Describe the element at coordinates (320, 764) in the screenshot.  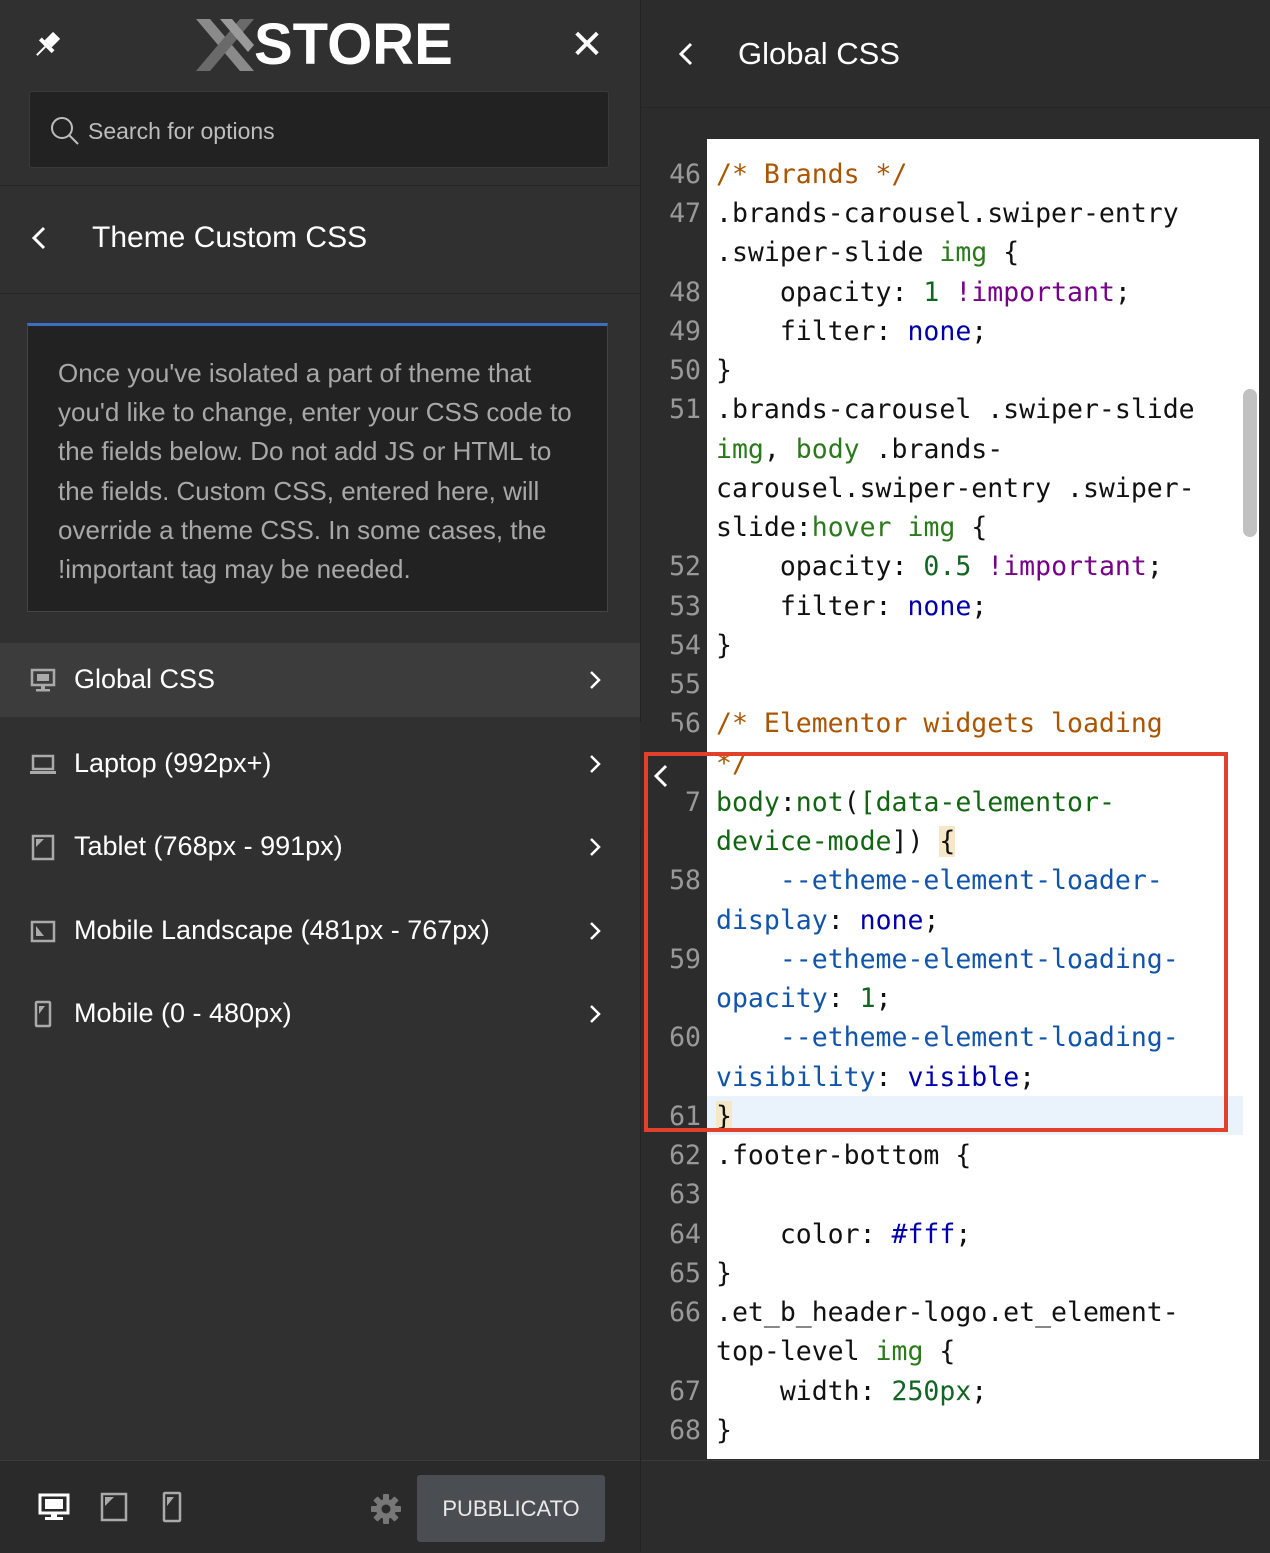
I see `menu-item-laptop: Laptop (992px+)` at that location.